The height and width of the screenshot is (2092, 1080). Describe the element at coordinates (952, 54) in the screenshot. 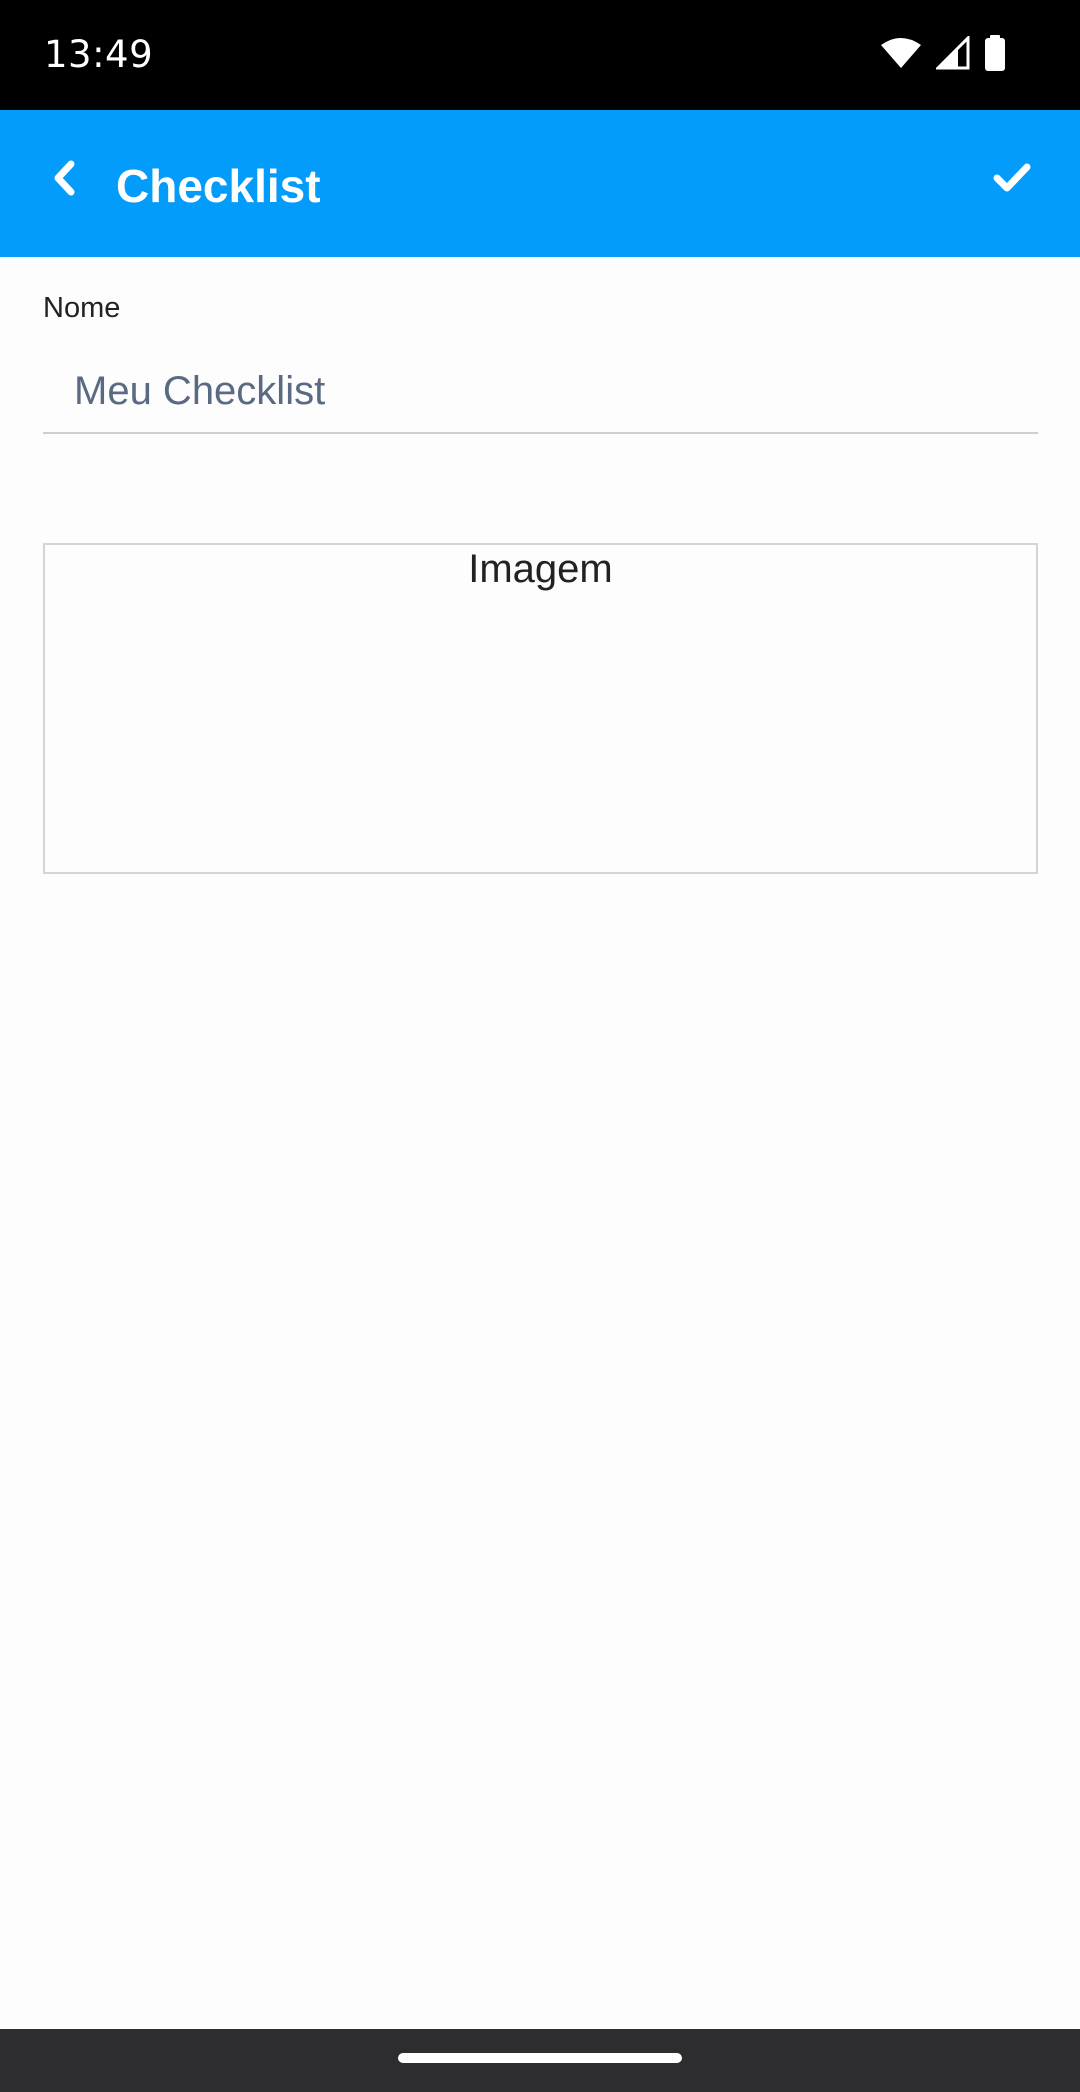

I see `signal-icon` at that location.